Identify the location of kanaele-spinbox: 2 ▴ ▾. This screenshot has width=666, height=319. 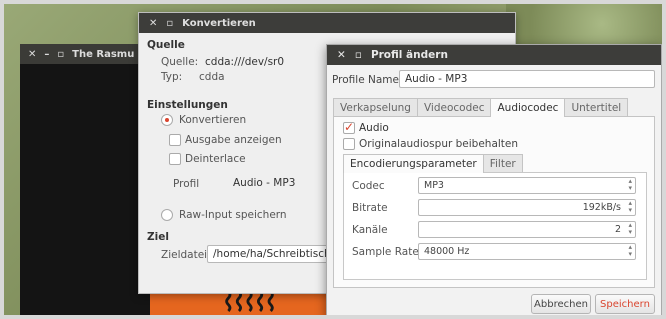
(527, 229).